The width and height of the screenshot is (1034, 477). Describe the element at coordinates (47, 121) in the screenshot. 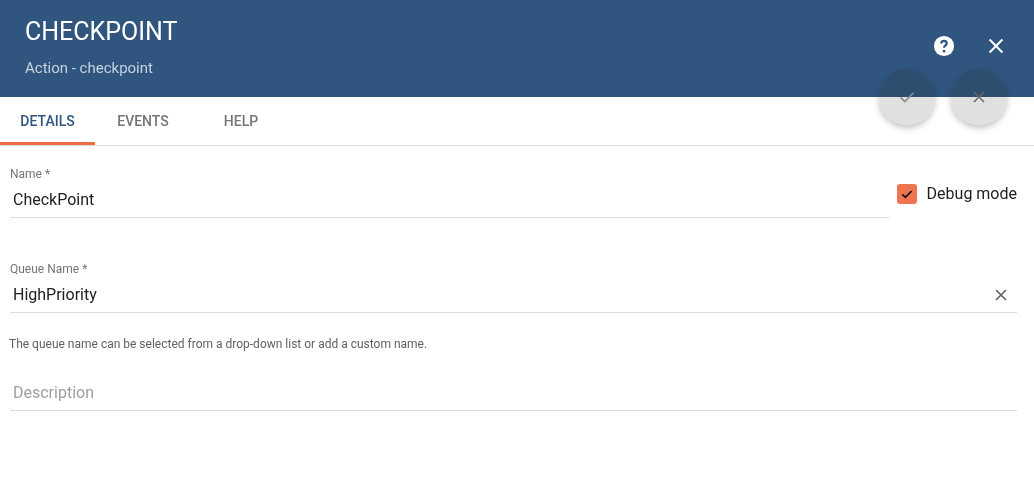

I see `tab: DETAILS` at that location.